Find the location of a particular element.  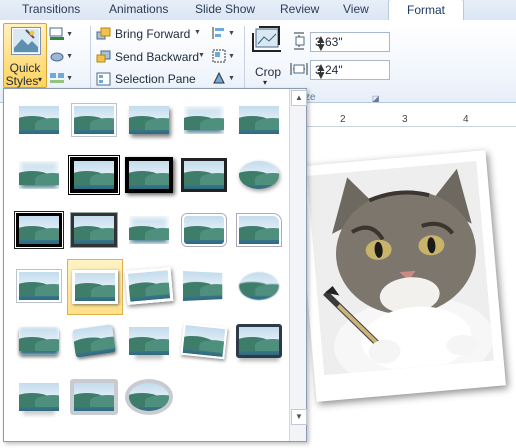

send-backward-icon is located at coordinates (103, 56).